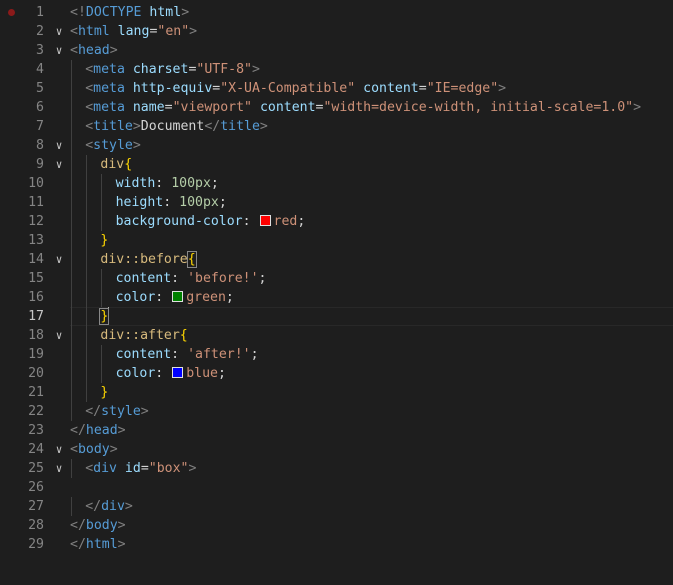  What do you see at coordinates (112, 164) in the screenshot?
I see `code-token: div` at bounding box center [112, 164].